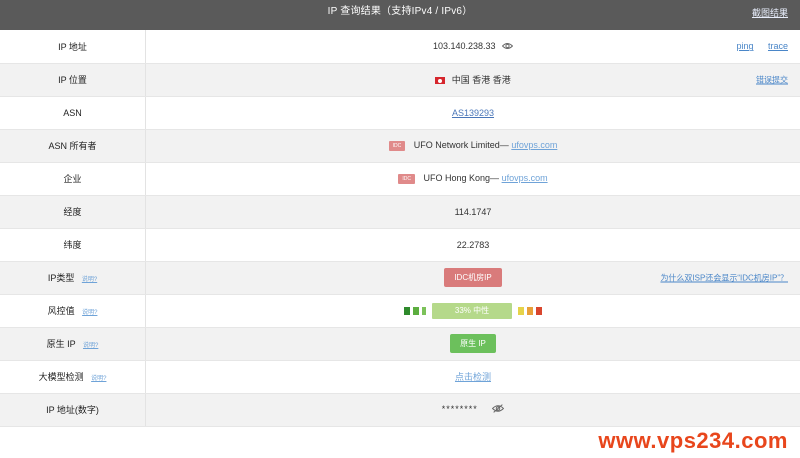  I want to click on location-value: 中国 香港 香港, so click(481, 80).